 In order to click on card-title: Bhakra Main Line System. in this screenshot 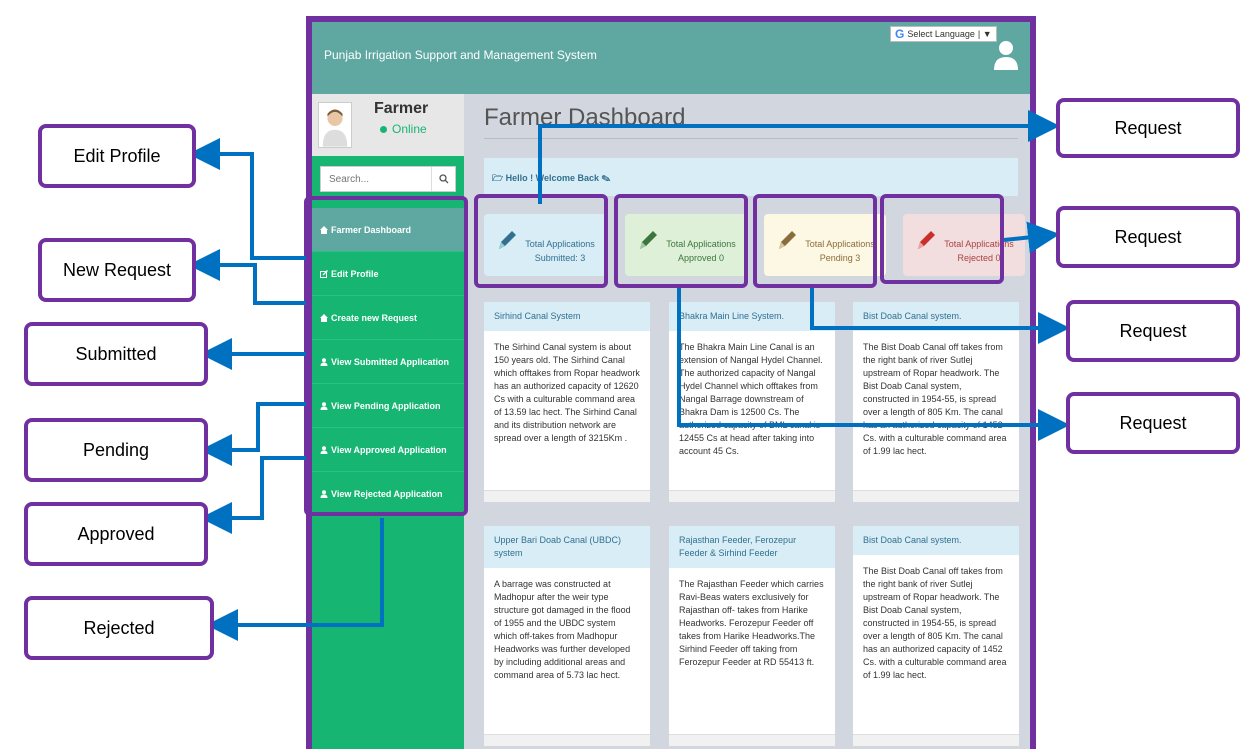, I will do `click(752, 316)`.